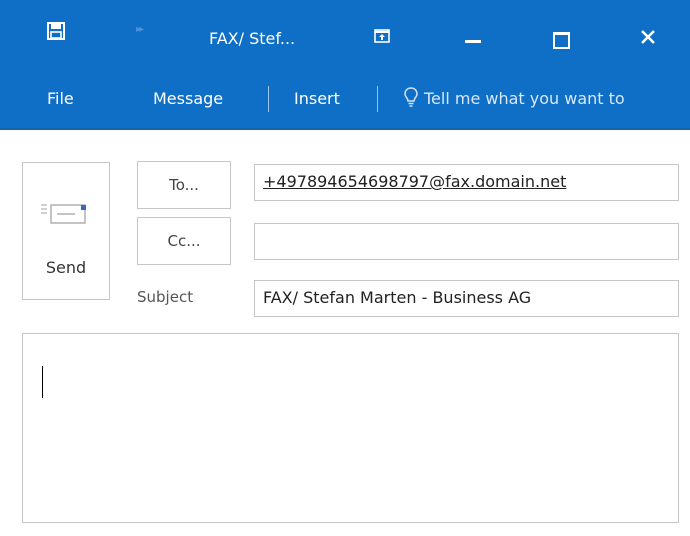 The height and width of the screenshot is (536, 690). What do you see at coordinates (188, 98) in the screenshot?
I see `tab-message: Message` at bounding box center [188, 98].